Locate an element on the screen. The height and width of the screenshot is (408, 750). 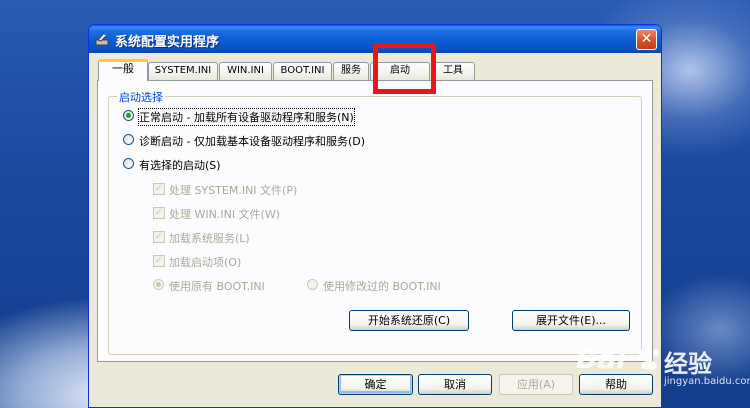
tab-tools: 工具 is located at coordinates (453, 71).